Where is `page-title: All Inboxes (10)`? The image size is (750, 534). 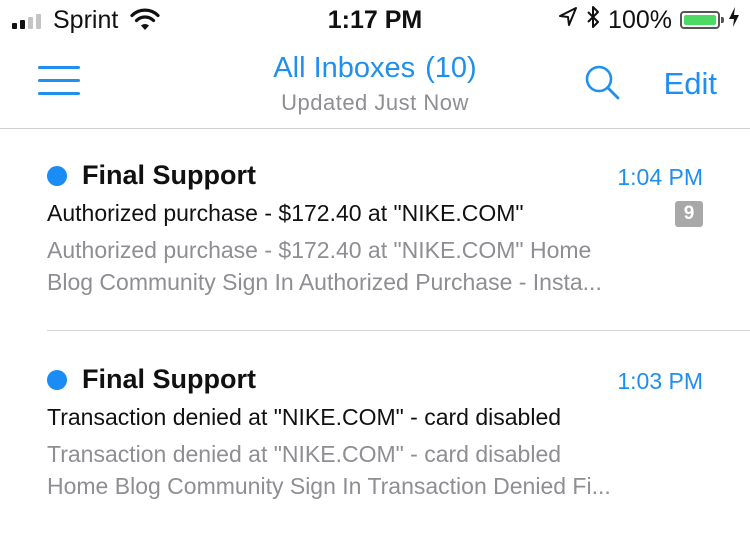
page-title: All Inboxes (10) is located at coordinates (375, 68).